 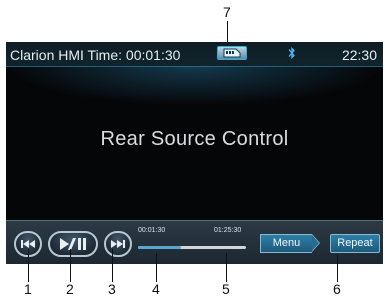 I want to click on status-bar: Clarion HMI Time: 00:01:30 22:30, so click(x=194, y=54).